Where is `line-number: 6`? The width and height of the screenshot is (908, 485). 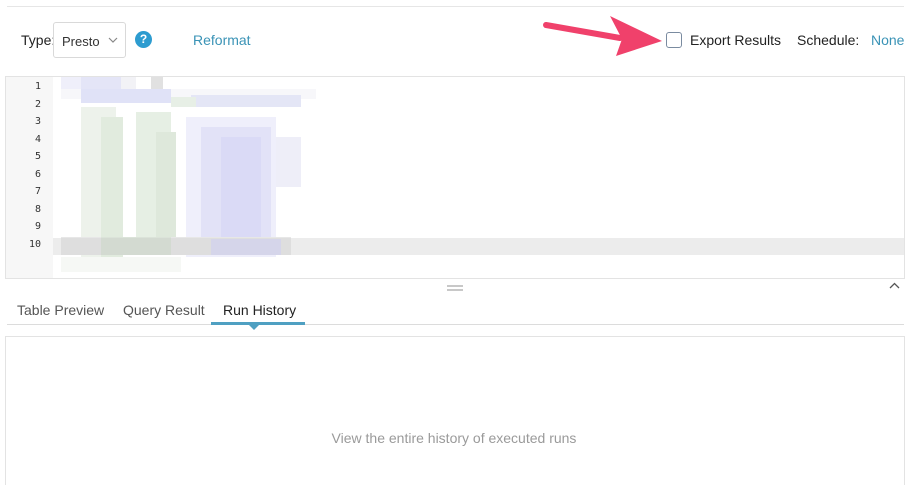 line-number: 6 is located at coordinates (37, 174).